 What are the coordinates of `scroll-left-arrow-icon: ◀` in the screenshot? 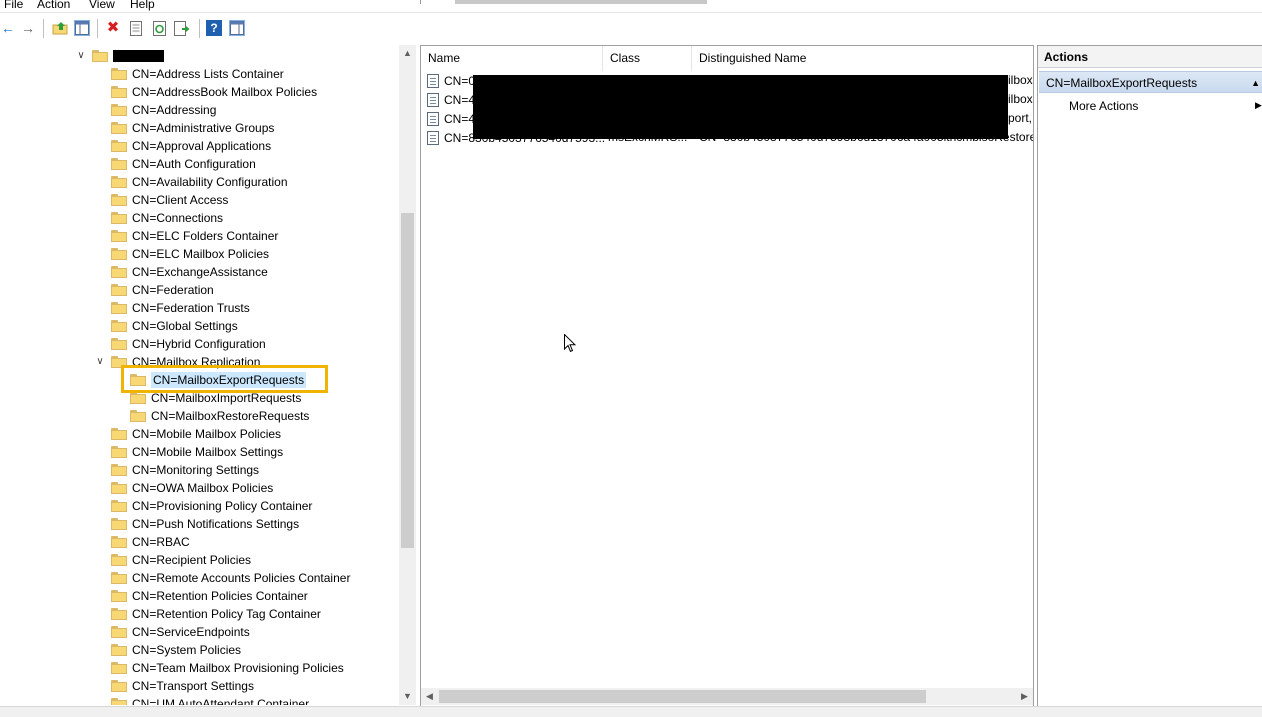 It's located at (429, 696).